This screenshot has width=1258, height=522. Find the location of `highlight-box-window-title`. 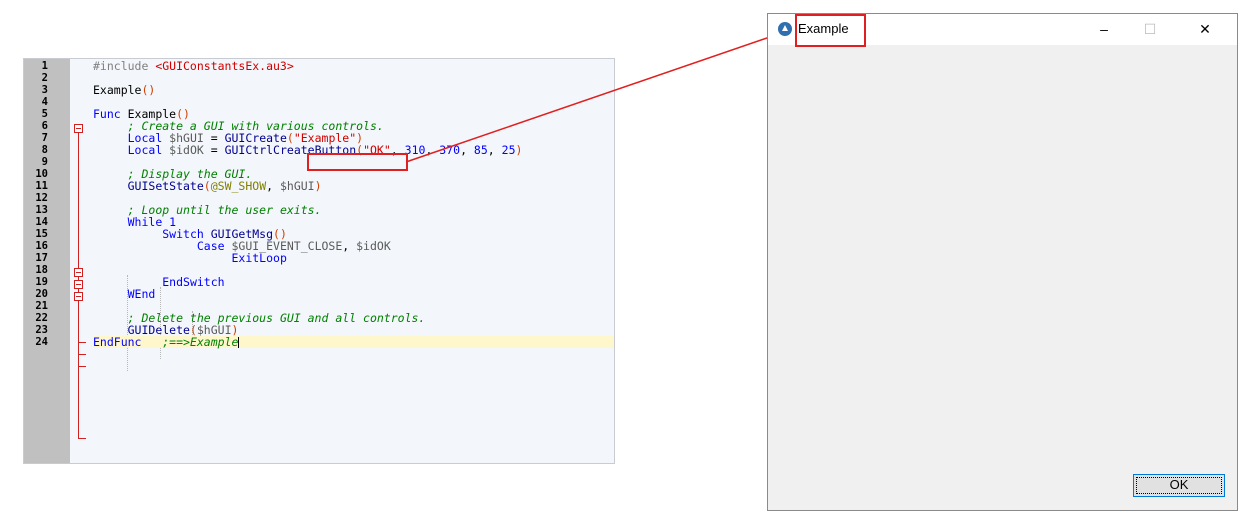

highlight-box-window-title is located at coordinates (830, 30).